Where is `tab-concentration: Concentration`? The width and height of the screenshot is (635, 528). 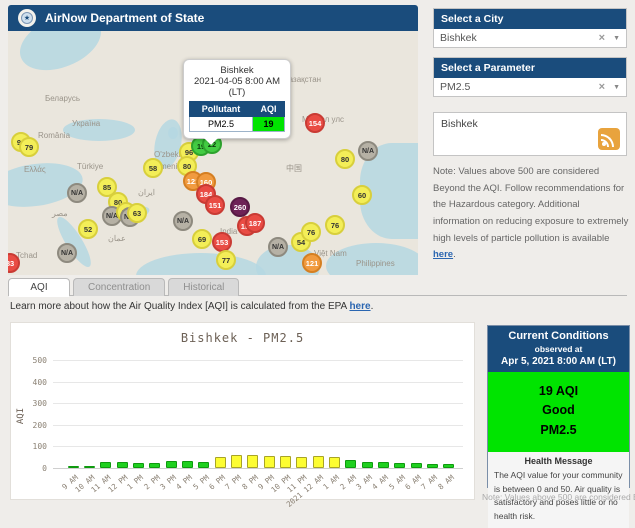 tab-concentration: Concentration is located at coordinates (119, 287).